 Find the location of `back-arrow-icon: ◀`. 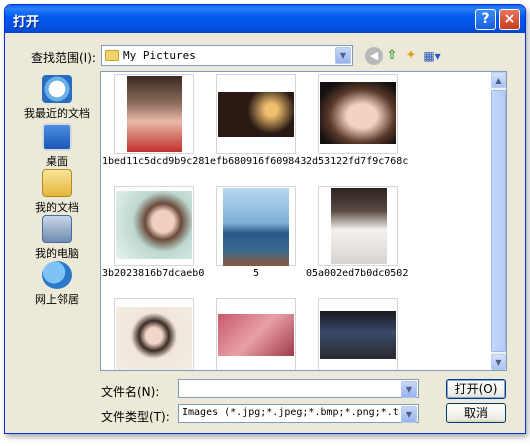

back-arrow-icon: ◀ is located at coordinates (374, 56).